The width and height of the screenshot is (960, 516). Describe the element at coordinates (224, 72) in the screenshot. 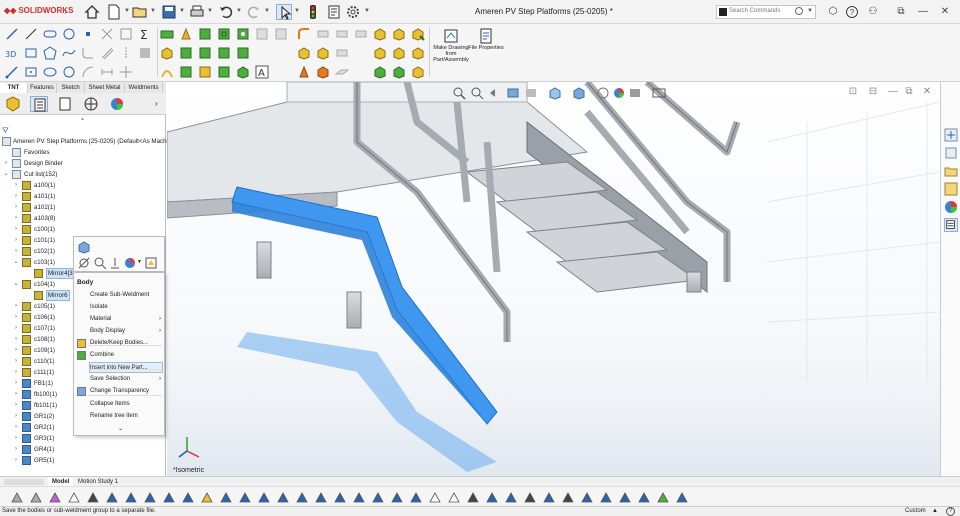

I see `shell-icon` at that location.